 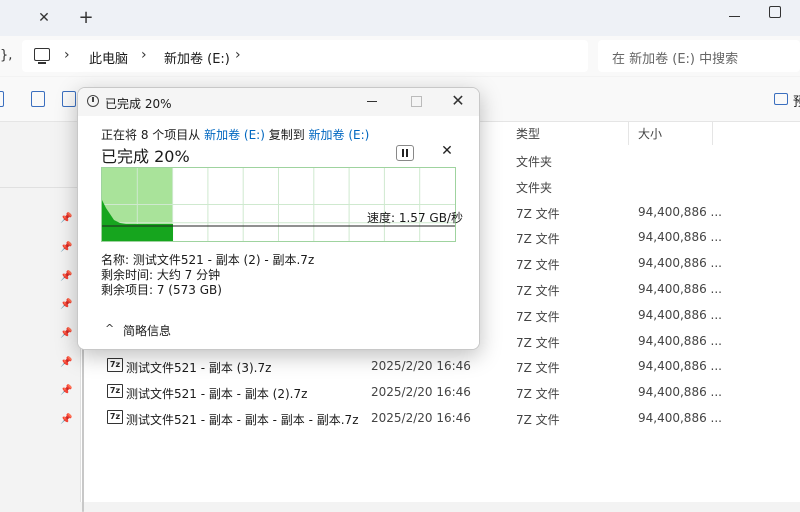 What do you see at coordinates (108, 57) in the screenshot?
I see `breadcrumb-this-pc: 此电脑` at bounding box center [108, 57].